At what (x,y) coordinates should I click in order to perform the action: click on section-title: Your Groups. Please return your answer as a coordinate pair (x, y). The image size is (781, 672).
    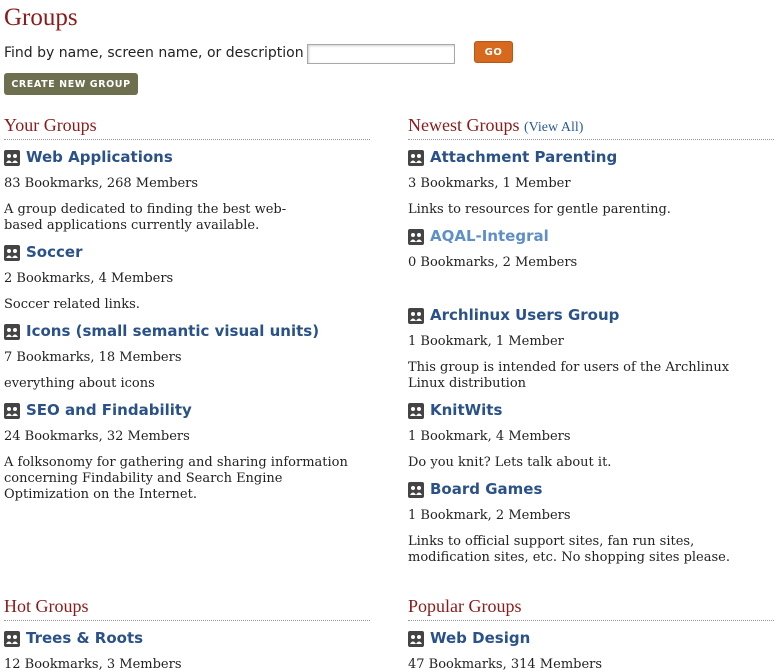
    Looking at the image, I should click on (50, 125).